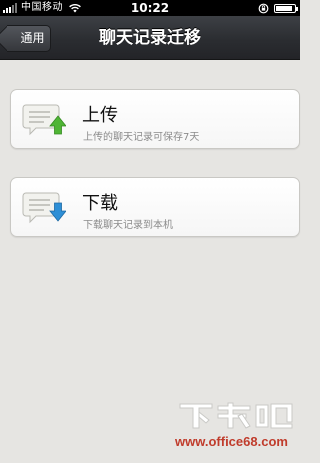  Describe the element at coordinates (29, 38) in the screenshot. I see `back-button: 通用` at that location.